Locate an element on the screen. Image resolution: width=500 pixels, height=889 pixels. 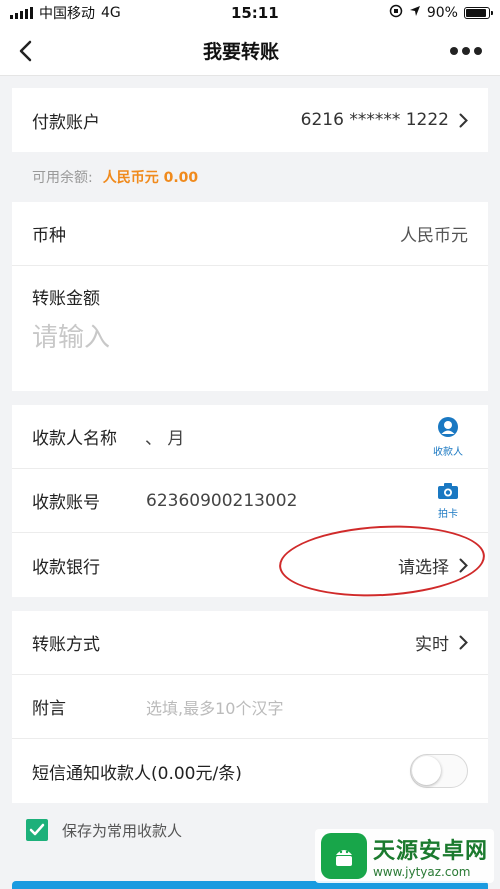
payee-name-row: 收款人名称 、 月 收款人 is located at coordinates (250, 437).